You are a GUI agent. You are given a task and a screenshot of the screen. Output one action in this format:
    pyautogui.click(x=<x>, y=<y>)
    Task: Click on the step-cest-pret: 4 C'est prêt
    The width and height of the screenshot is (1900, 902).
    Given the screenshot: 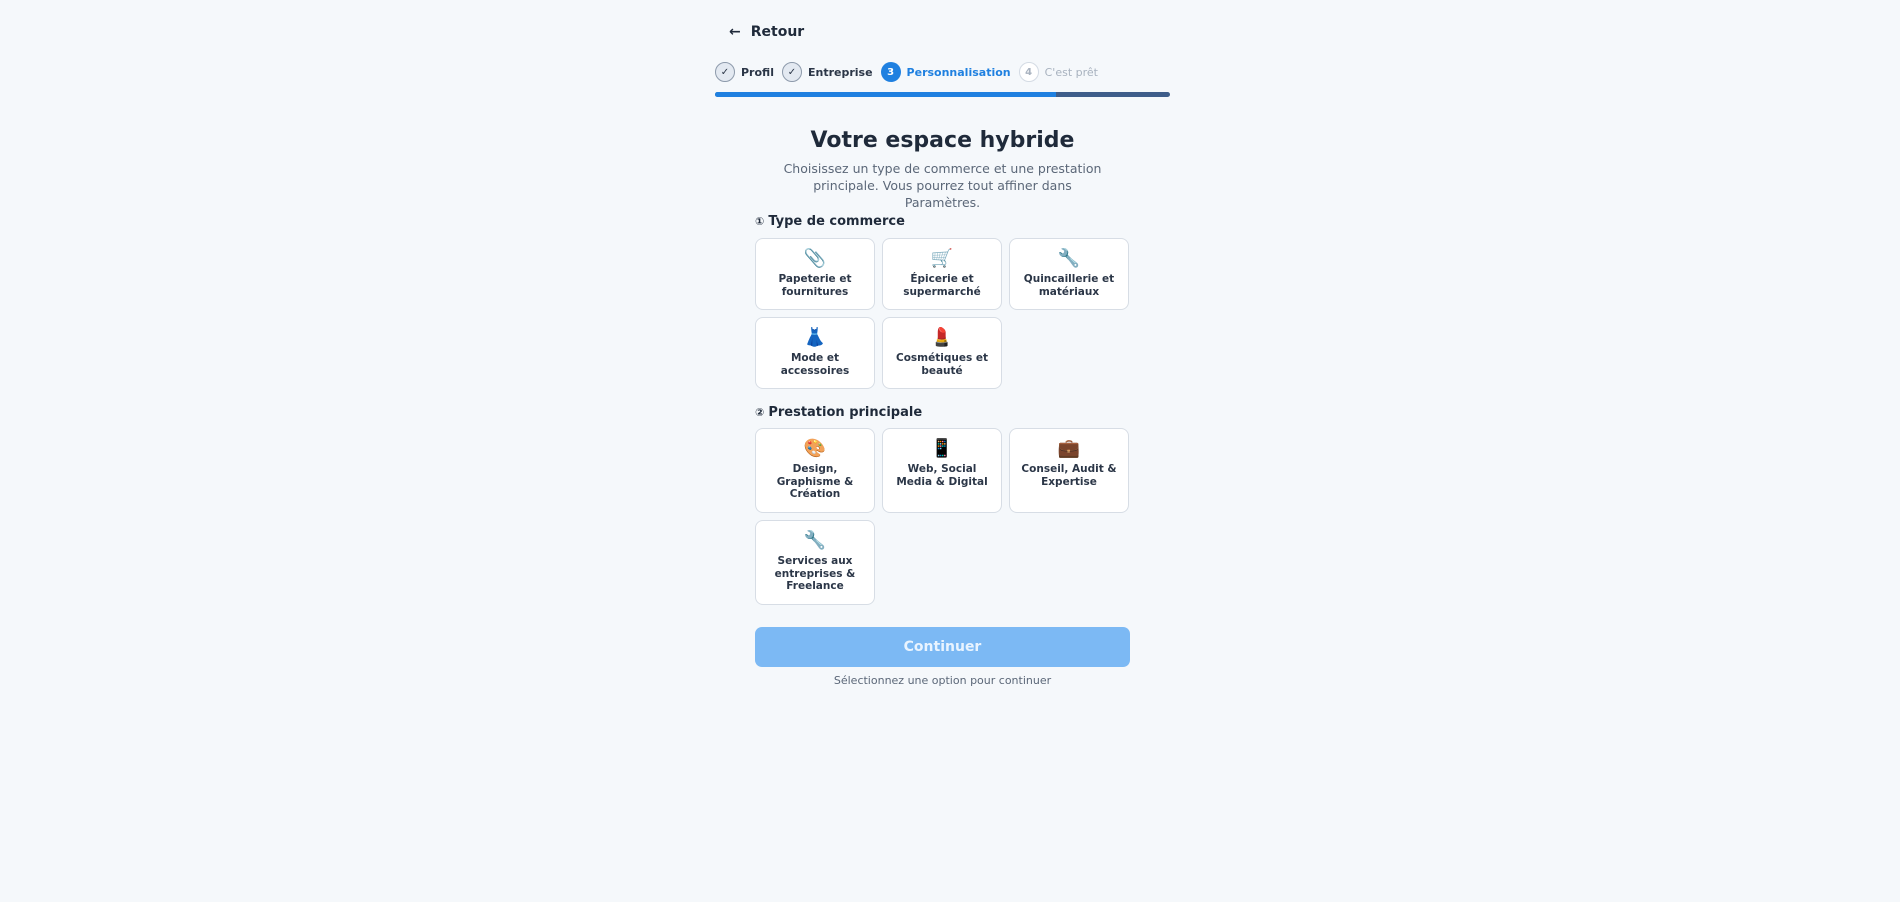 What is the action you would take?
    pyautogui.click(x=1058, y=72)
    